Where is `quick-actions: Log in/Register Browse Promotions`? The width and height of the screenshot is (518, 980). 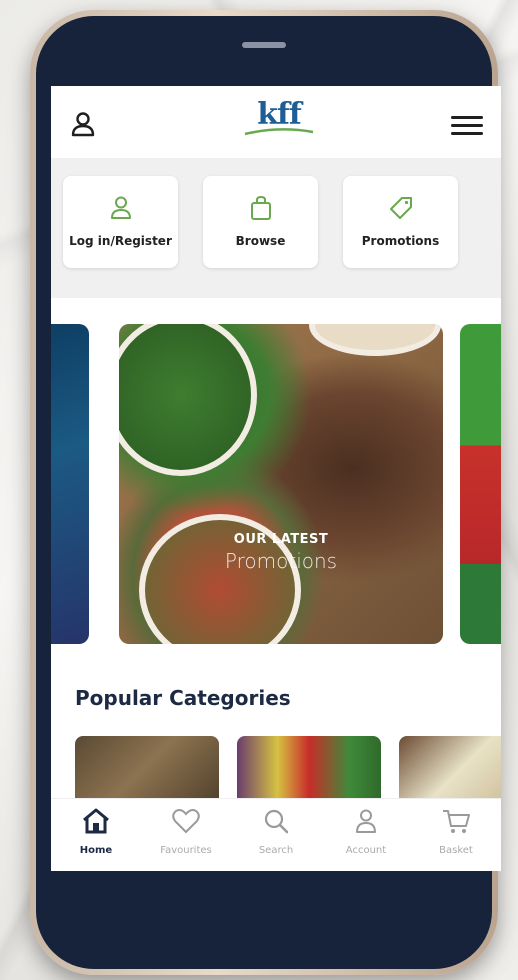 quick-actions: Log in/Register Browse Promotions is located at coordinates (276, 228).